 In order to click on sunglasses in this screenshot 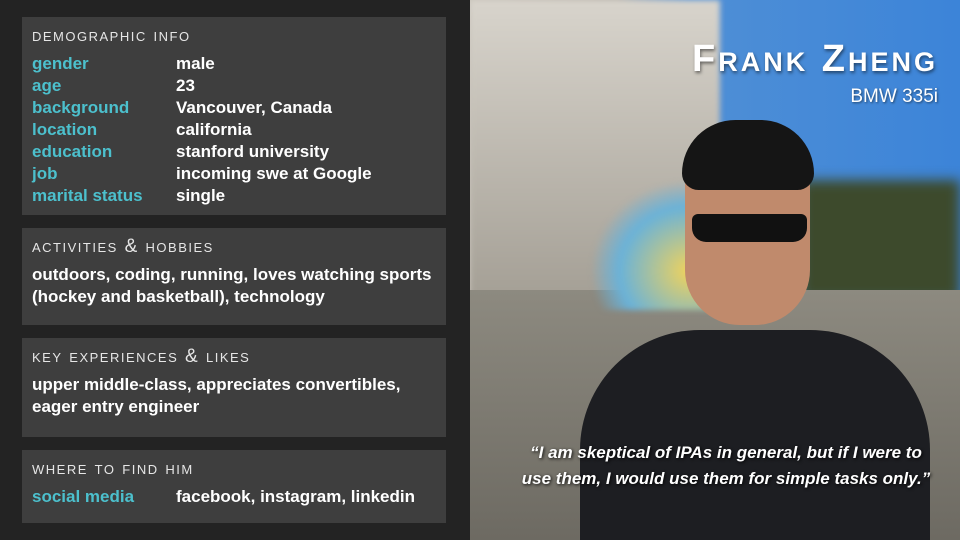, I will do `click(749, 228)`.